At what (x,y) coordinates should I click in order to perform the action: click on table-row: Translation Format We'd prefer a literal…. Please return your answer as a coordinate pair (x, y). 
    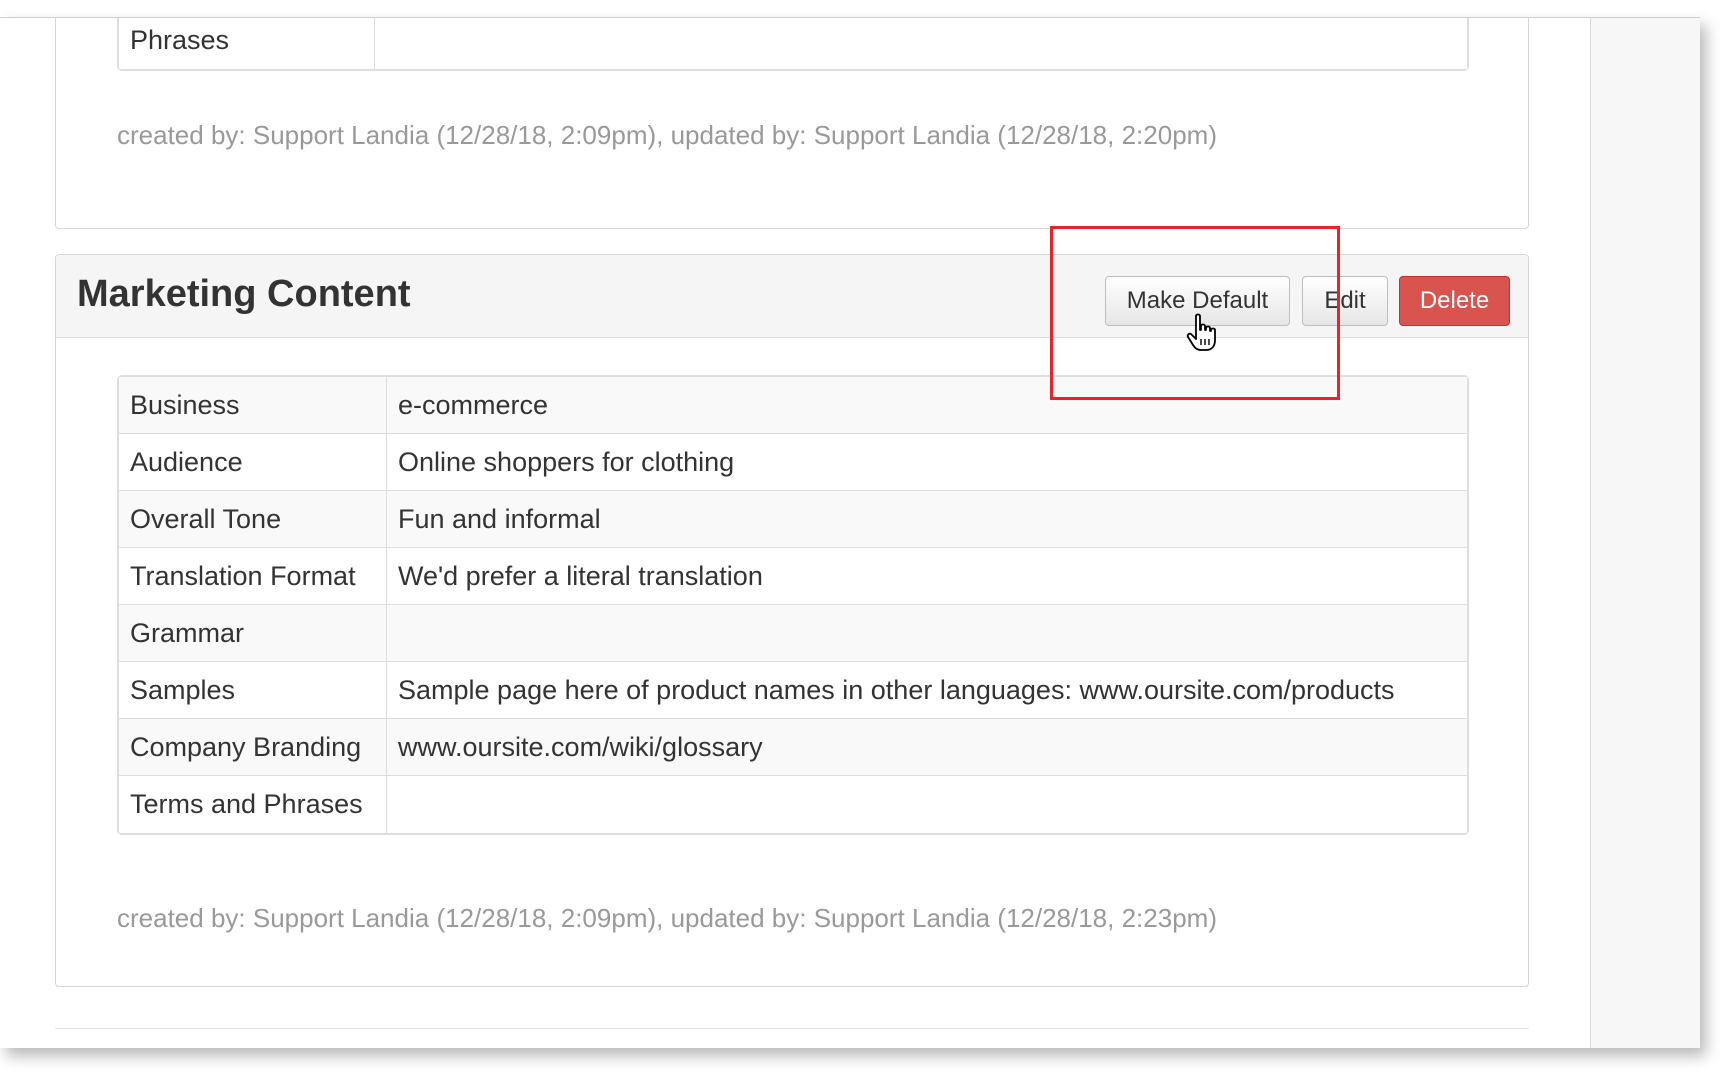
    Looking at the image, I should click on (793, 576).